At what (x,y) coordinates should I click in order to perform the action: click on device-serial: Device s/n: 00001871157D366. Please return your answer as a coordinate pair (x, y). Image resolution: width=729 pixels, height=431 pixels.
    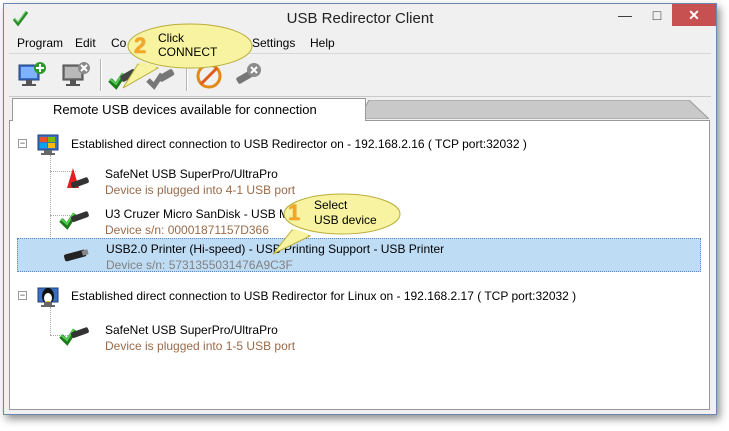
    Looking at the image, I should click on (187, 230).